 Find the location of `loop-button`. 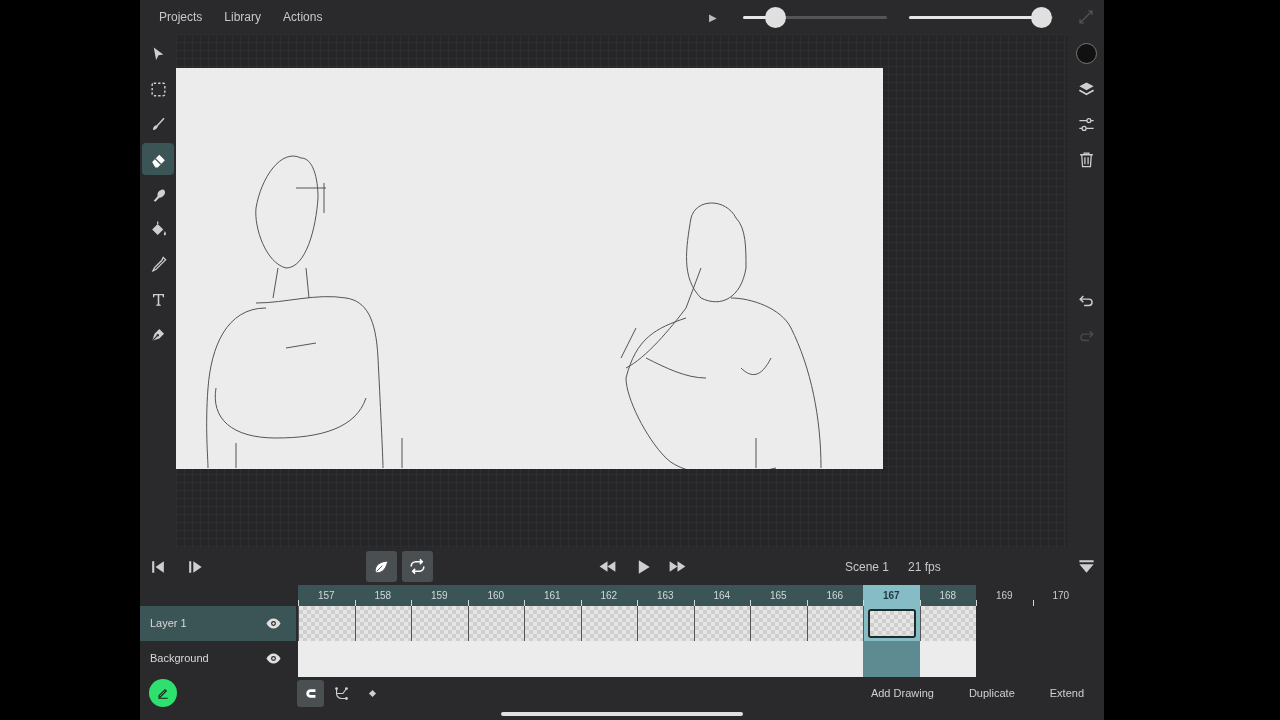

loop-button is located at coordinates (417, 566).